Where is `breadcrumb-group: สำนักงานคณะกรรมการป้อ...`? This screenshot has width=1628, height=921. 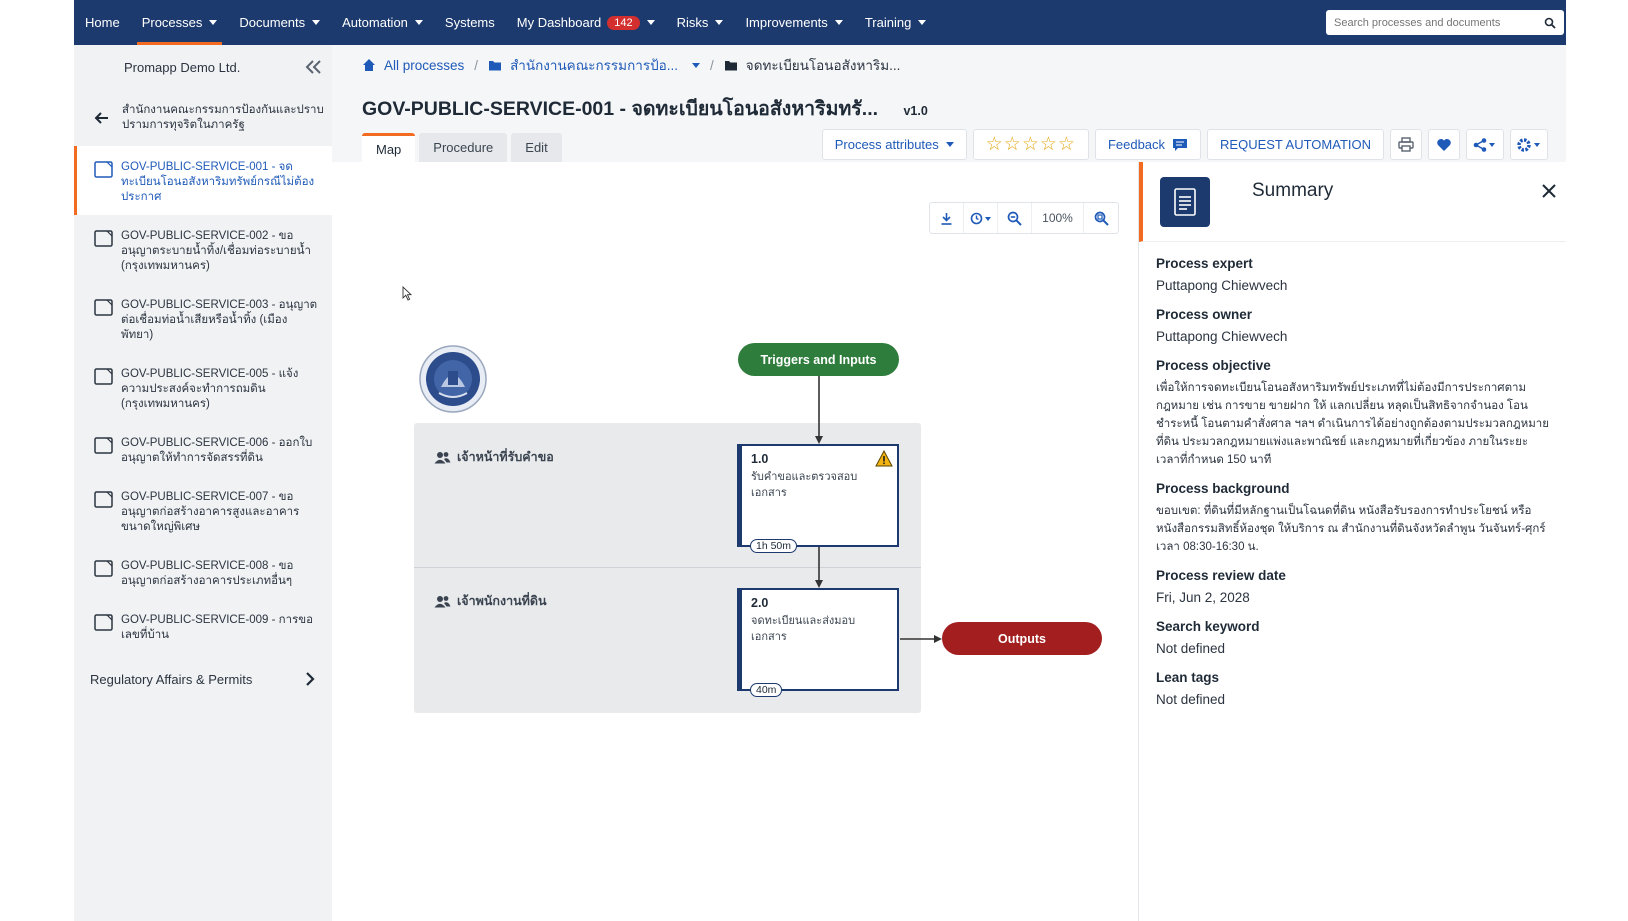 breadcrumb-group: สำนักงานคณะกรรมการป้อ... is located at coordinates (594, 65).